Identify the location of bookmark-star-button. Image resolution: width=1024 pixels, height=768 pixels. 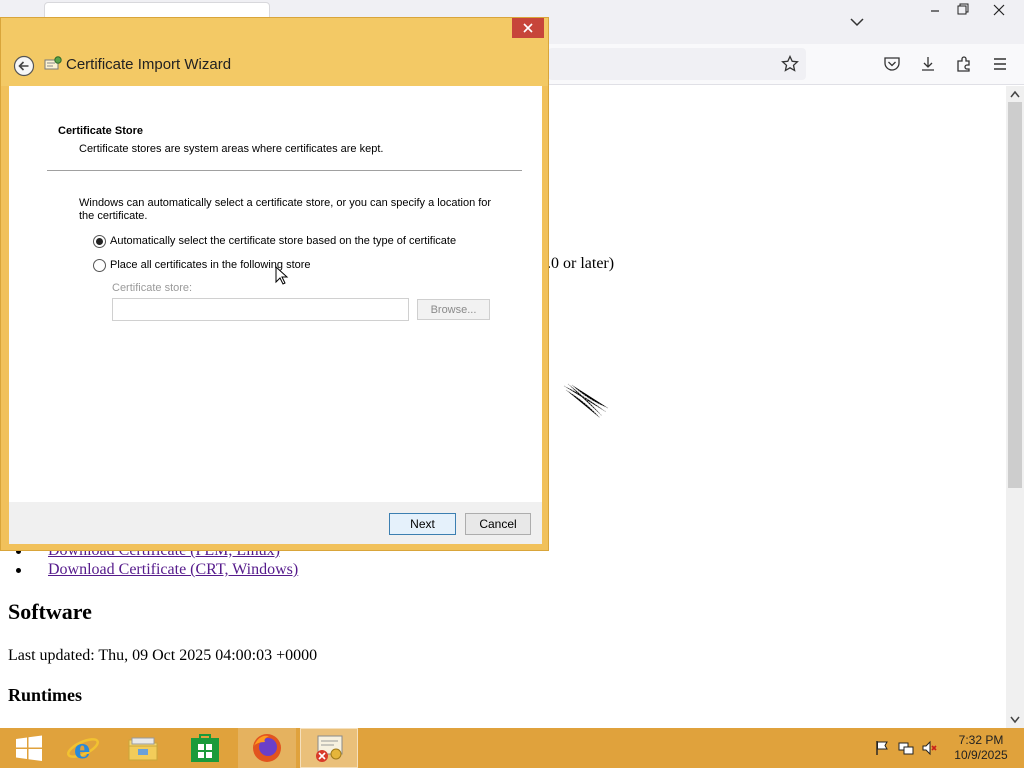
(790, 64).